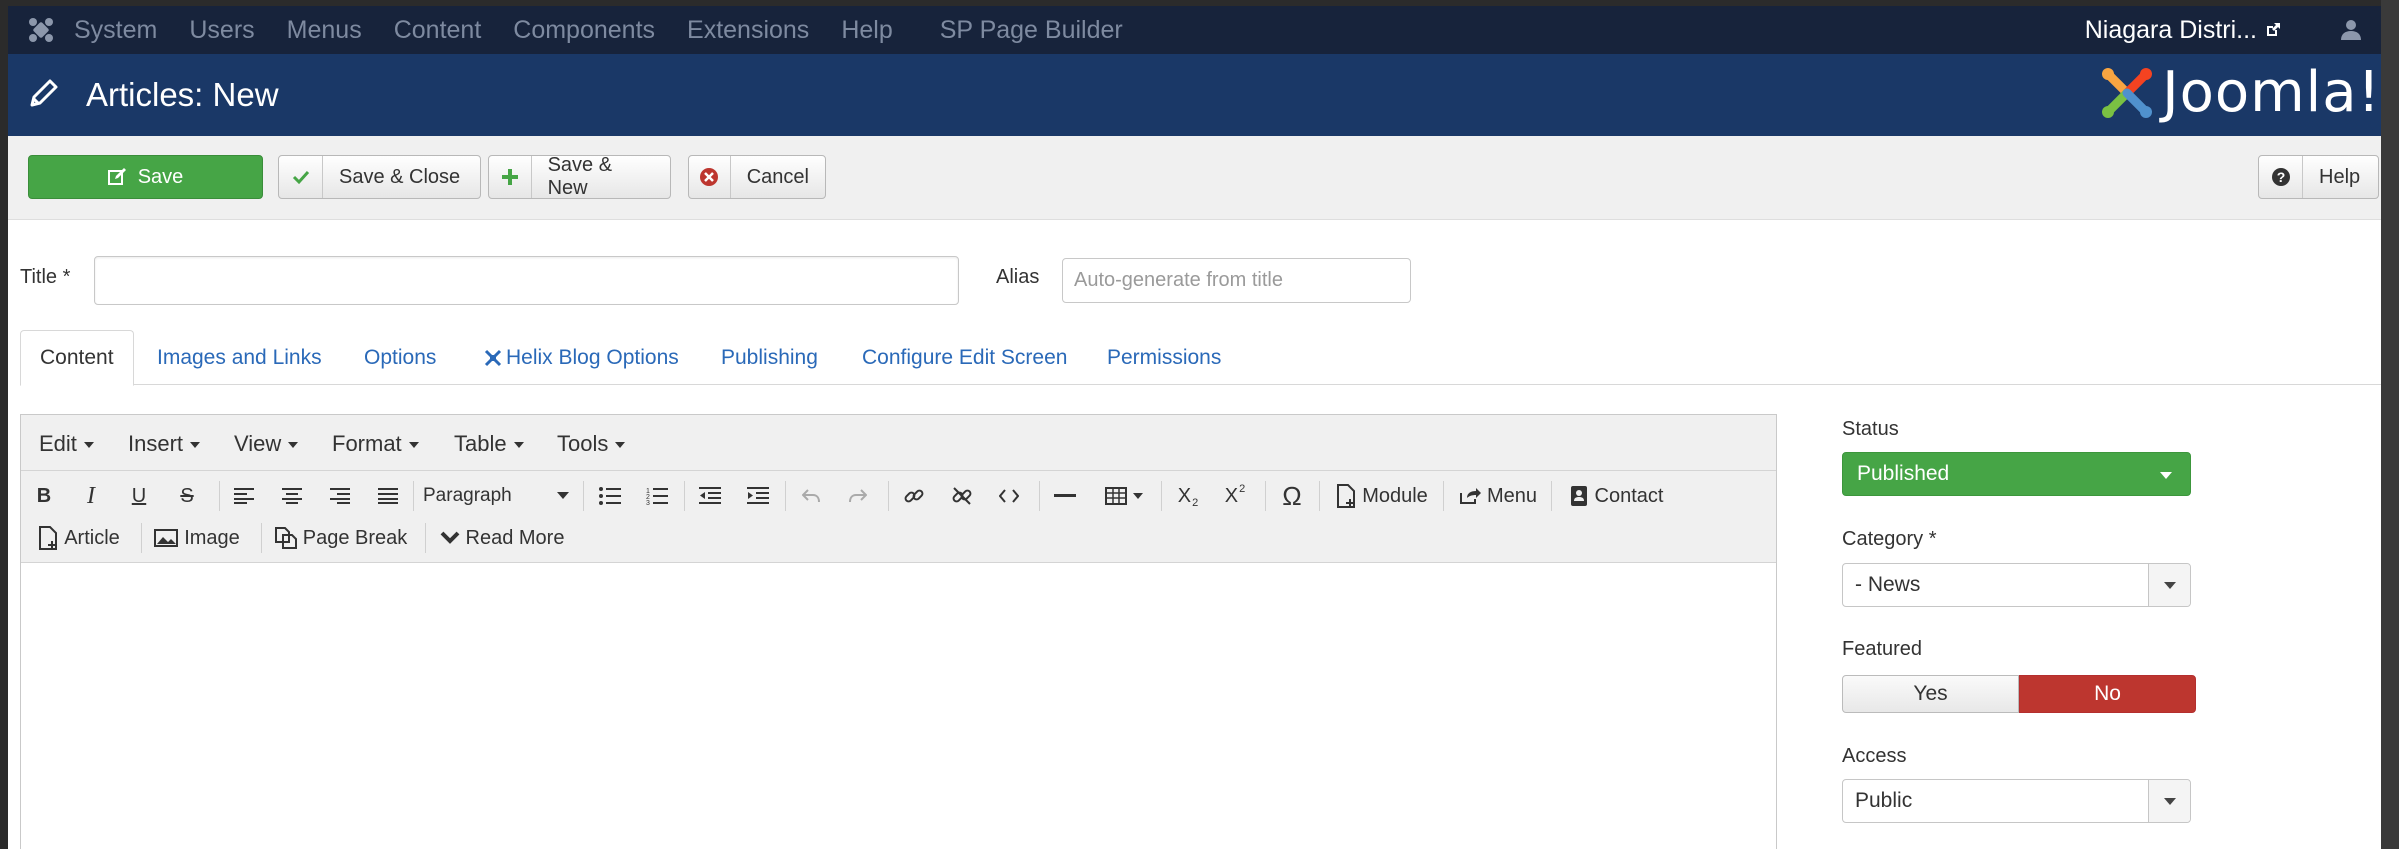  Describe the element at coordinates (164, 444) in the screenshot. I see `editor-menu-insert: Insert` at that location.